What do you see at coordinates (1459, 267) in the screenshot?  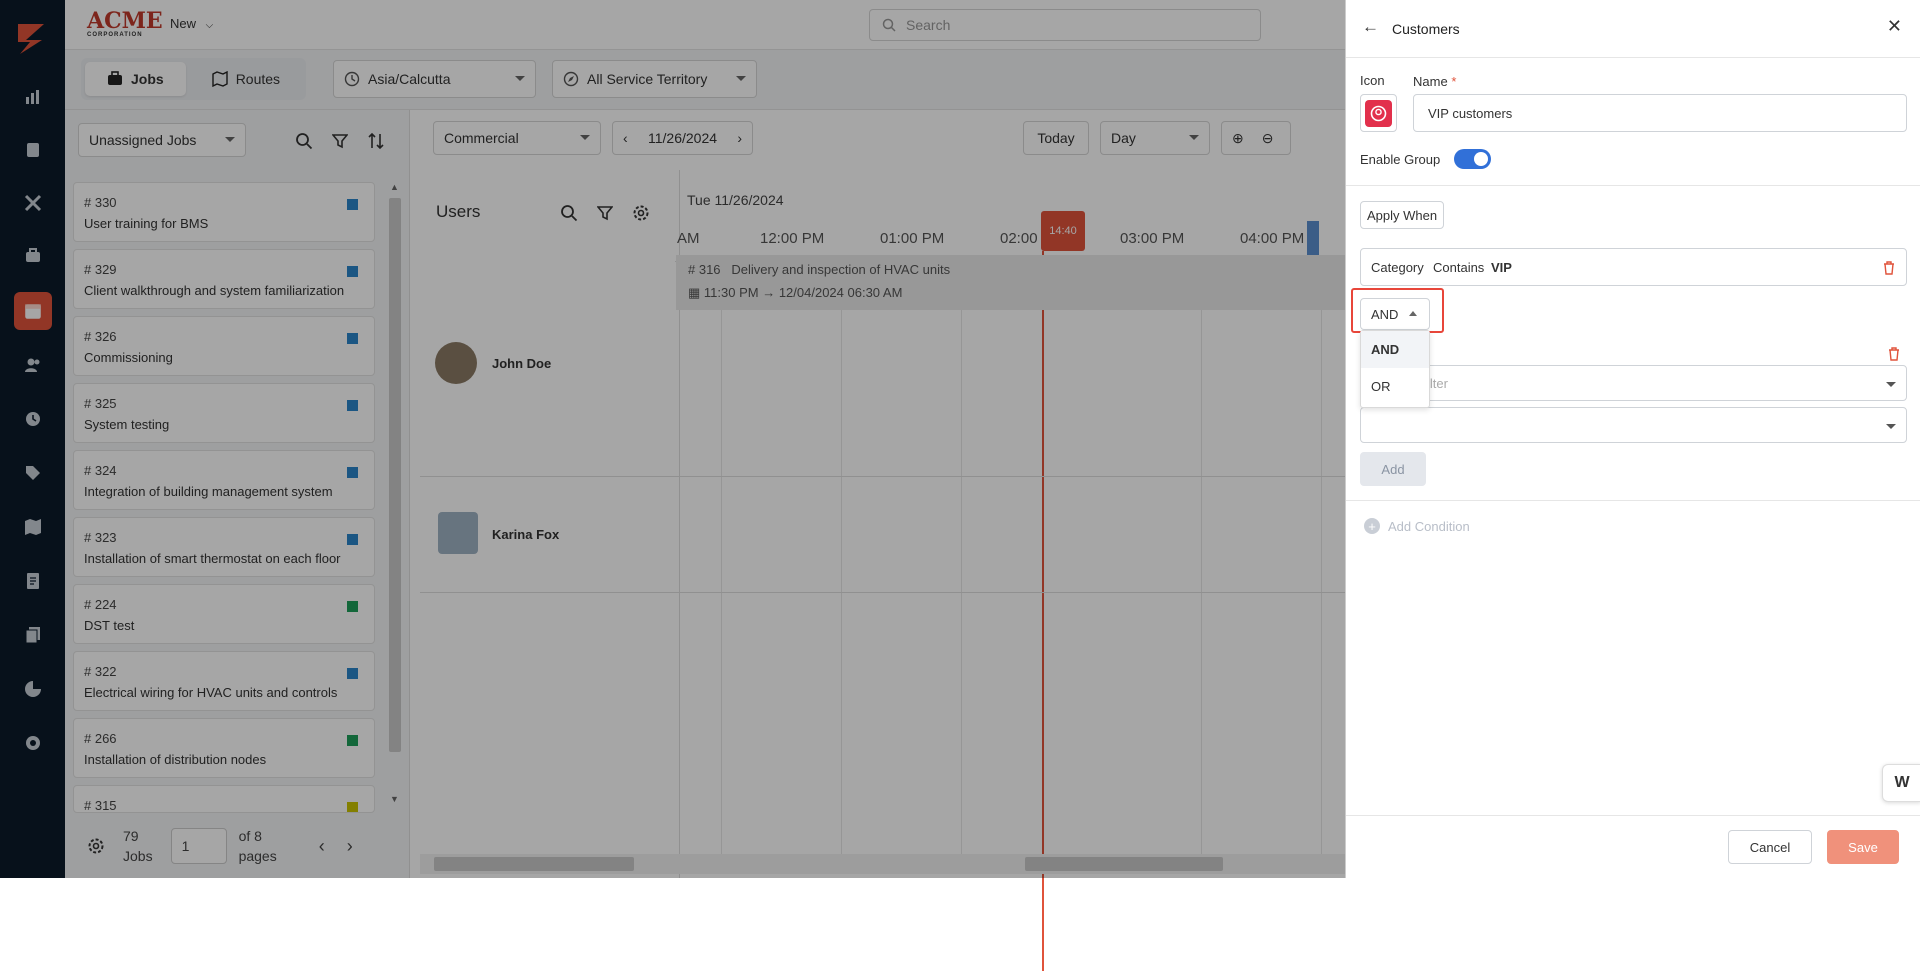 I see `condition-operator: Contains` at bounding box center [1459, 267].